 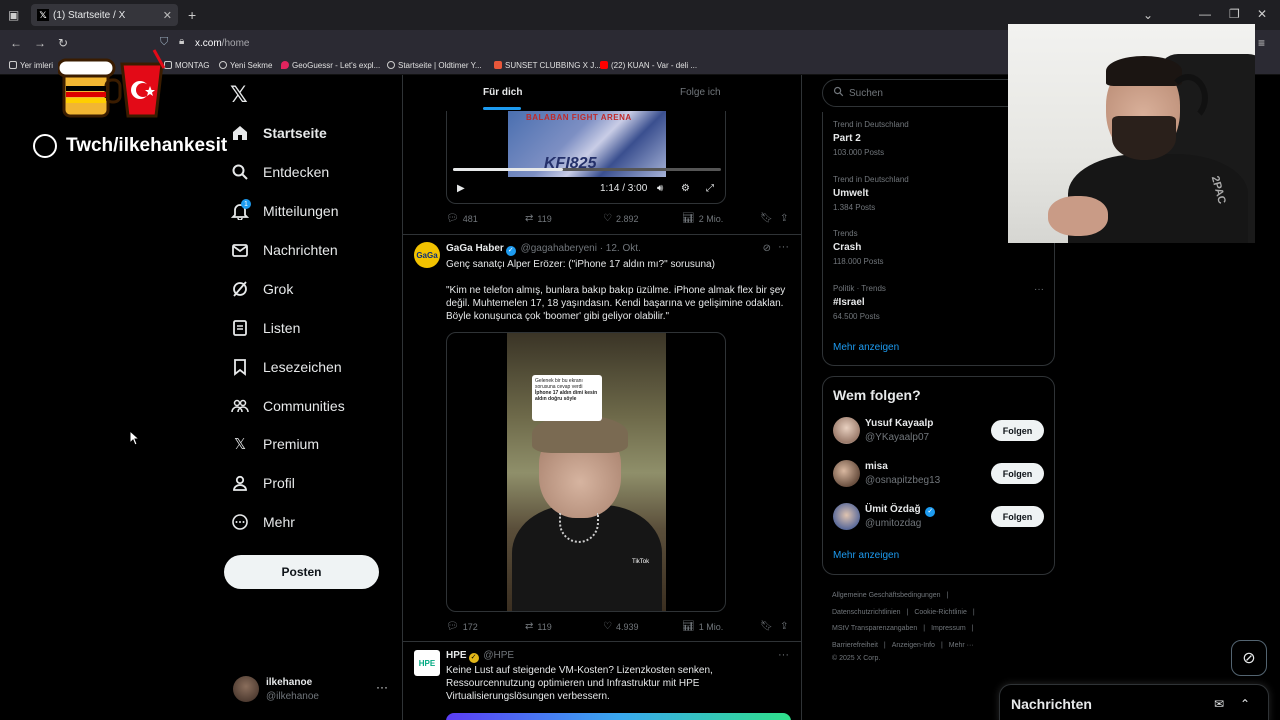 What do you see at coordinates (265, 328) in the screenshot?
I see `nav-item-listen: Listen` at bounding box center [265, 328].